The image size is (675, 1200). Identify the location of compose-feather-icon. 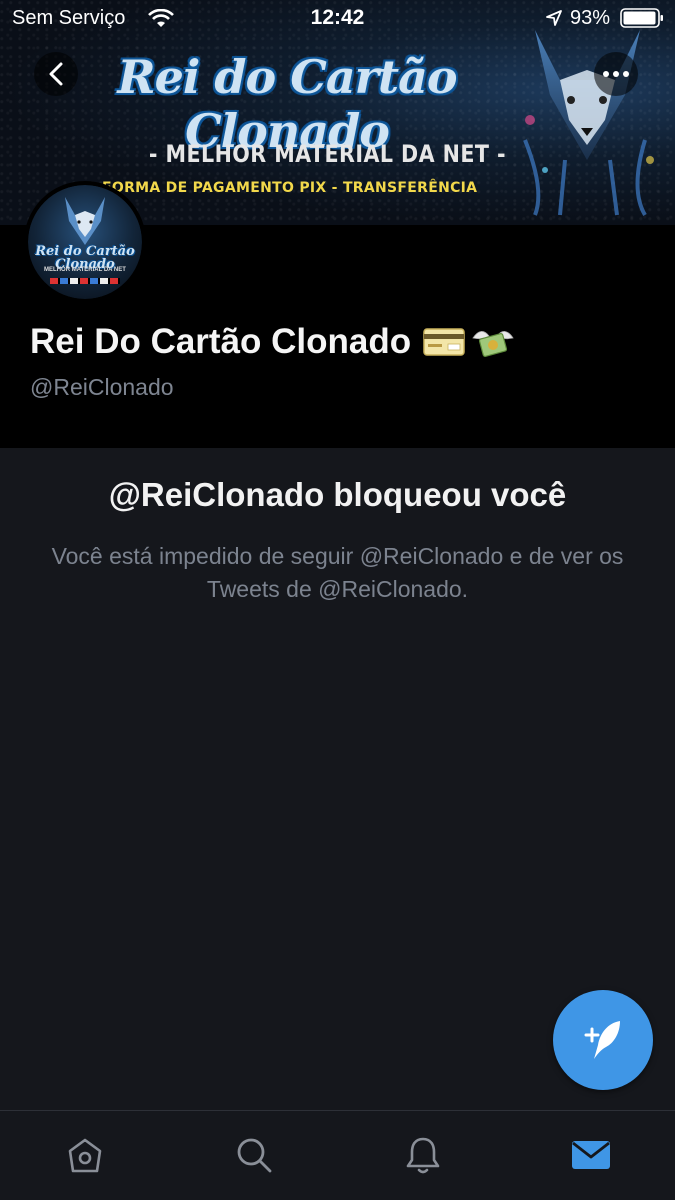
(602, 1040).